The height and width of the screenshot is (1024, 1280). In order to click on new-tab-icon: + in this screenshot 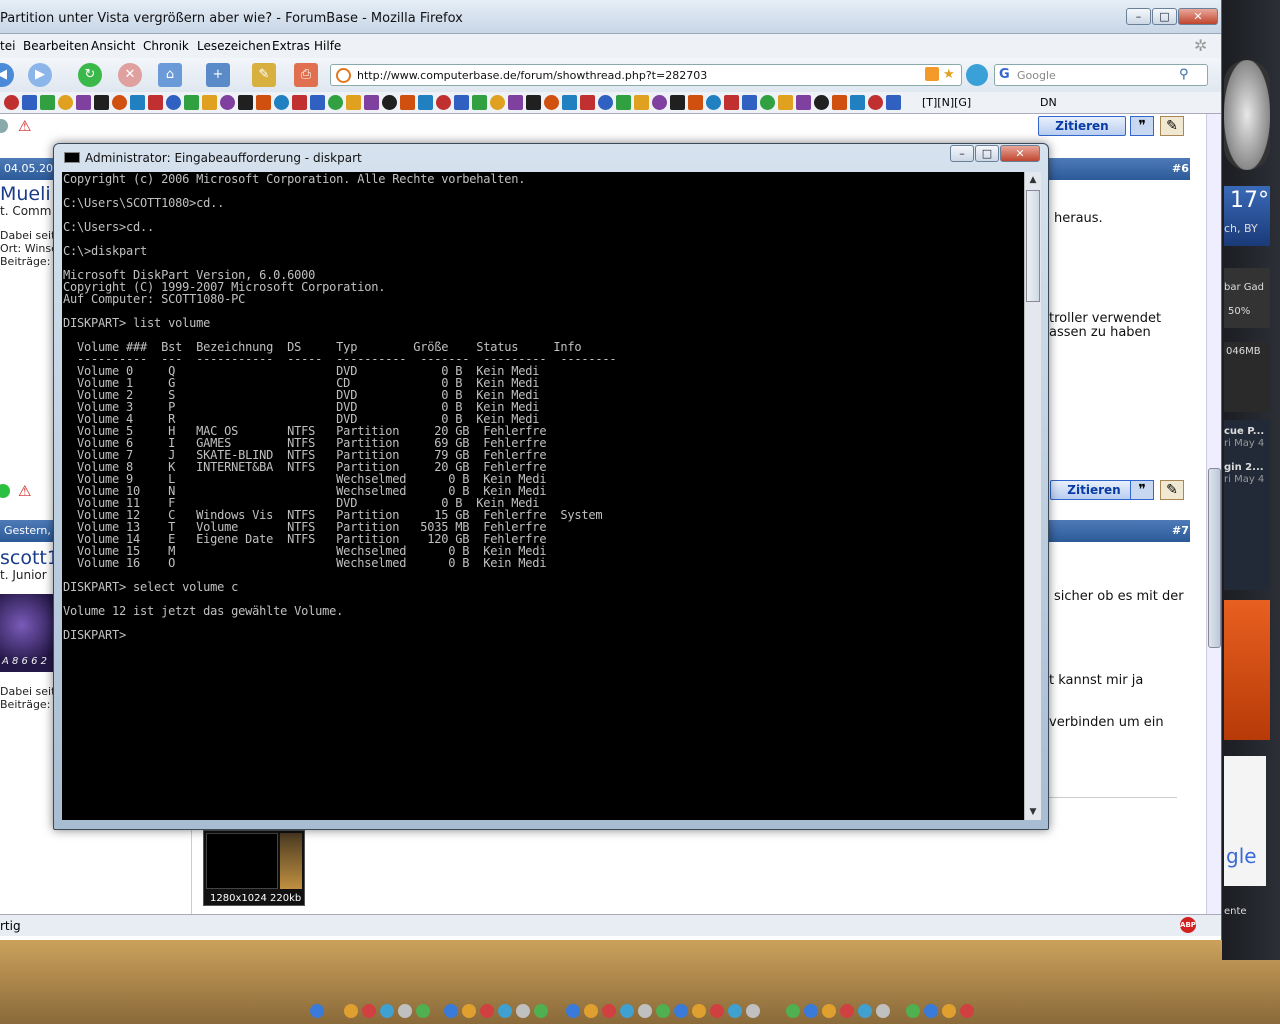, I will do `click(218, 75)`.